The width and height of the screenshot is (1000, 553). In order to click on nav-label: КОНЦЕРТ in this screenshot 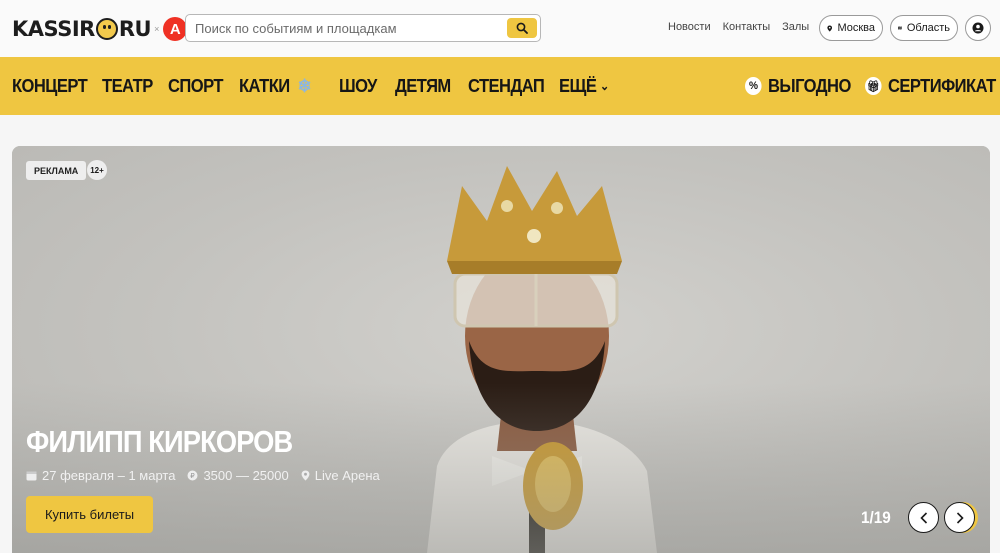, I will do `click(50, 85)`.